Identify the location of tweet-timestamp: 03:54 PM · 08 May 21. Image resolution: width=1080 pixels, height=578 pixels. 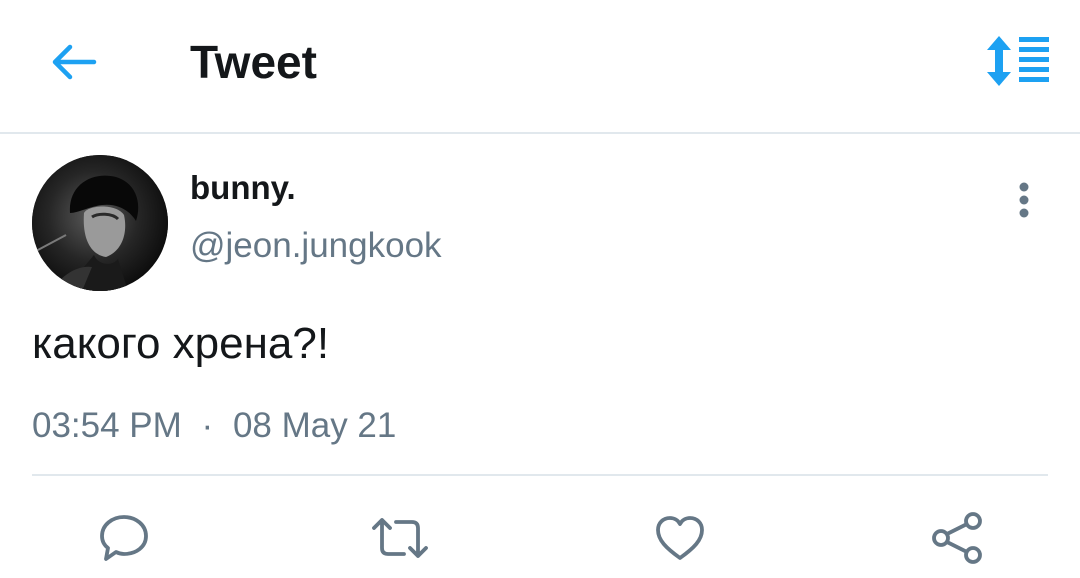
(214, 426).